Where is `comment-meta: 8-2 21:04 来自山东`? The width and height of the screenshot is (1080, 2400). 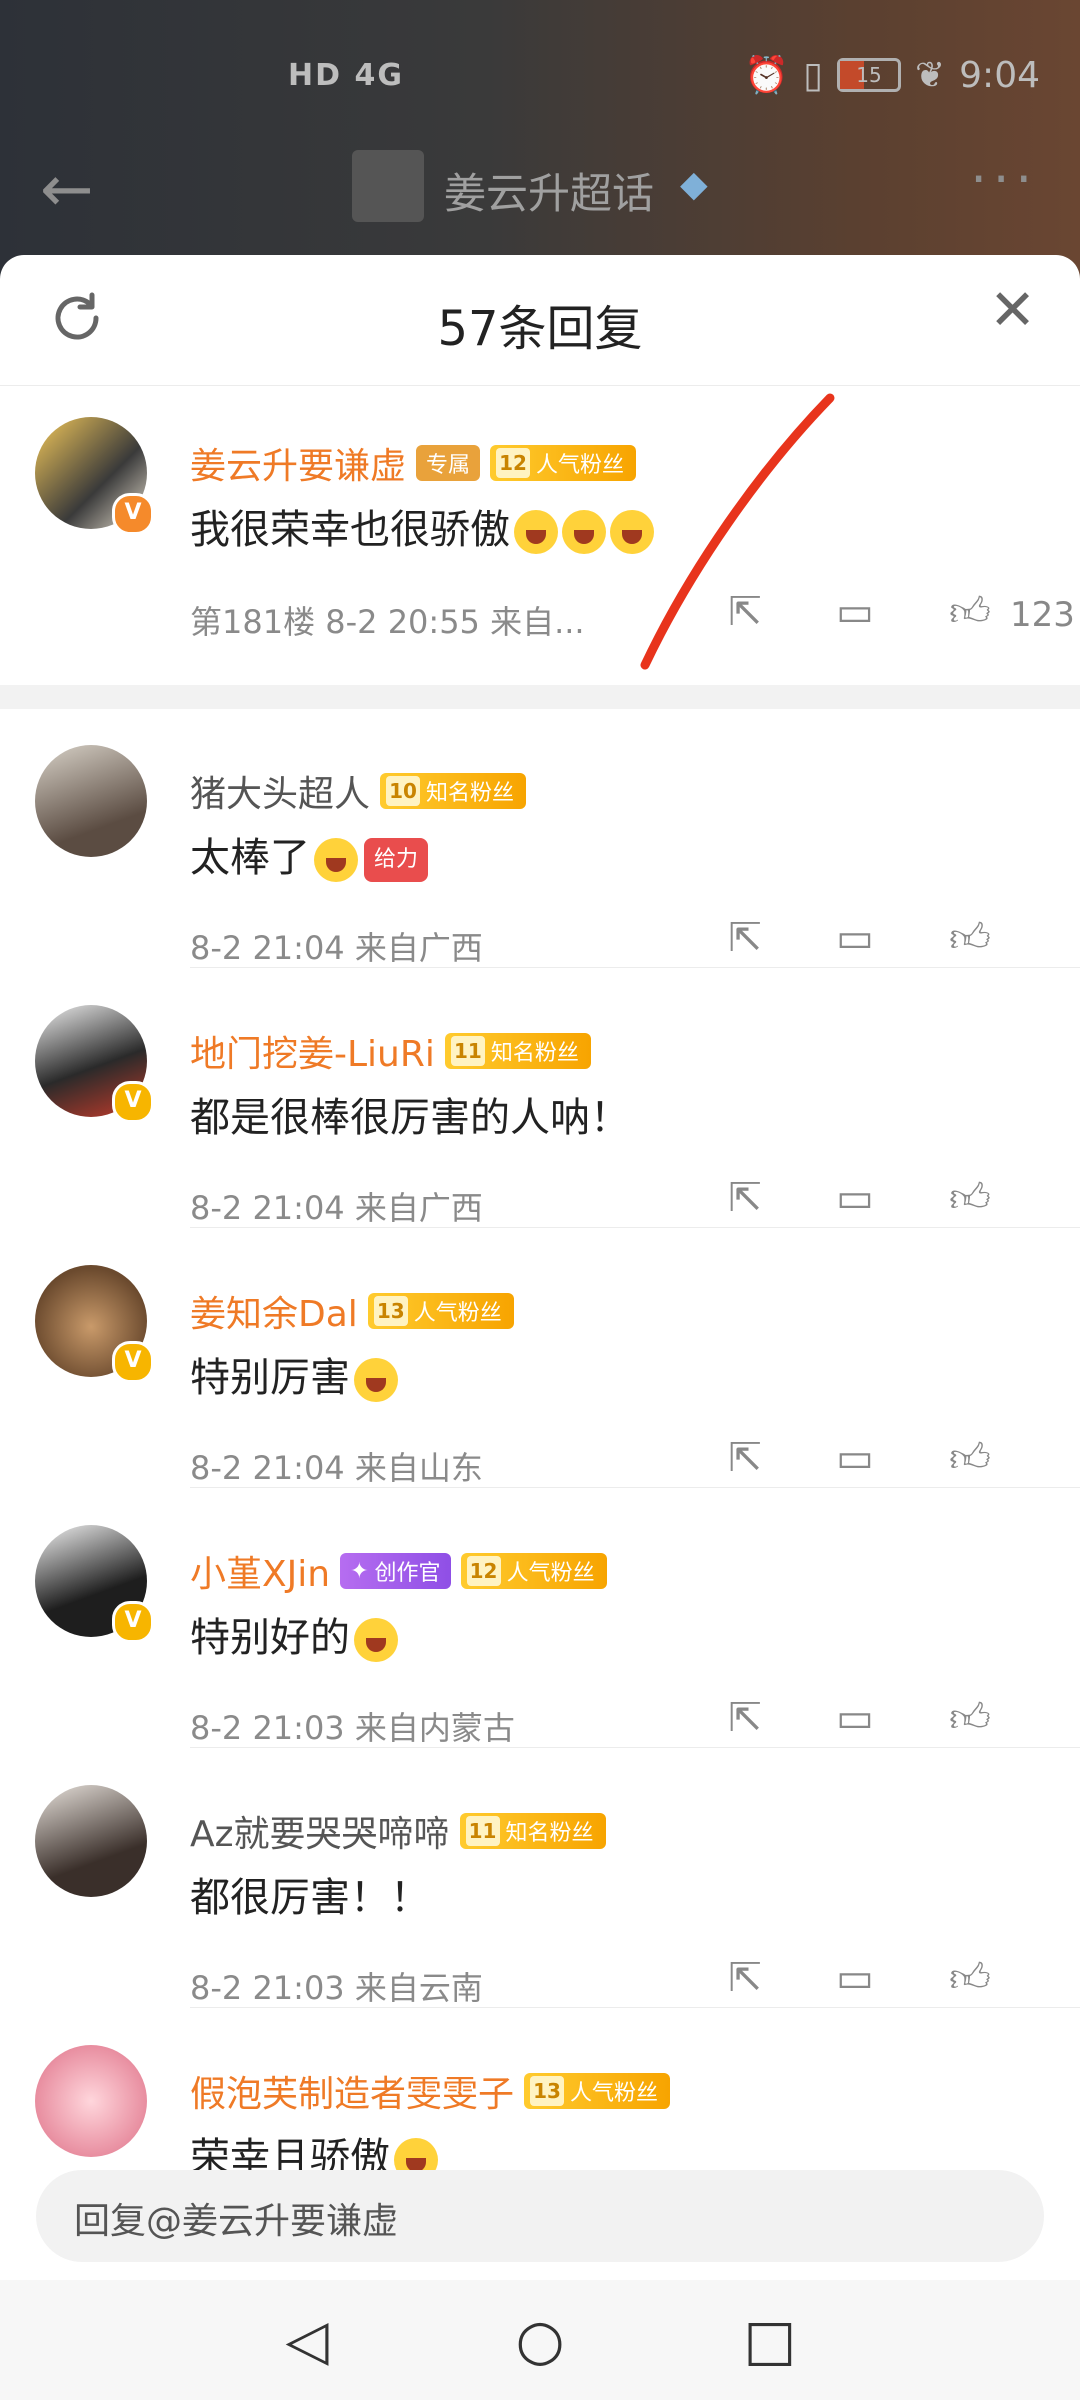 comment-meta: 8-2 21:04 来自山东 is located at coordinates (336, 1468).